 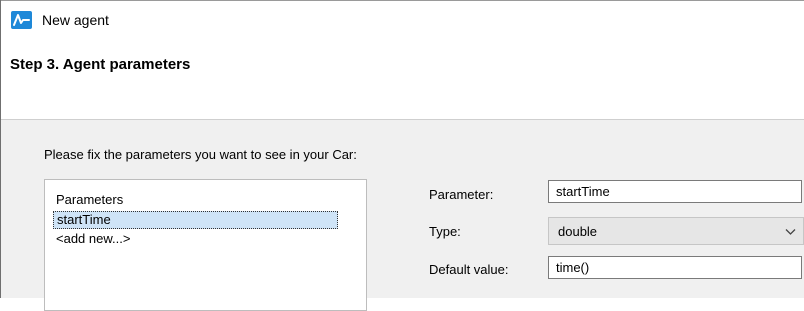 What do you see at coordinates (578, 231) in the screenshot?
I see `type-select-value: double` at bounding box center [578, 231].